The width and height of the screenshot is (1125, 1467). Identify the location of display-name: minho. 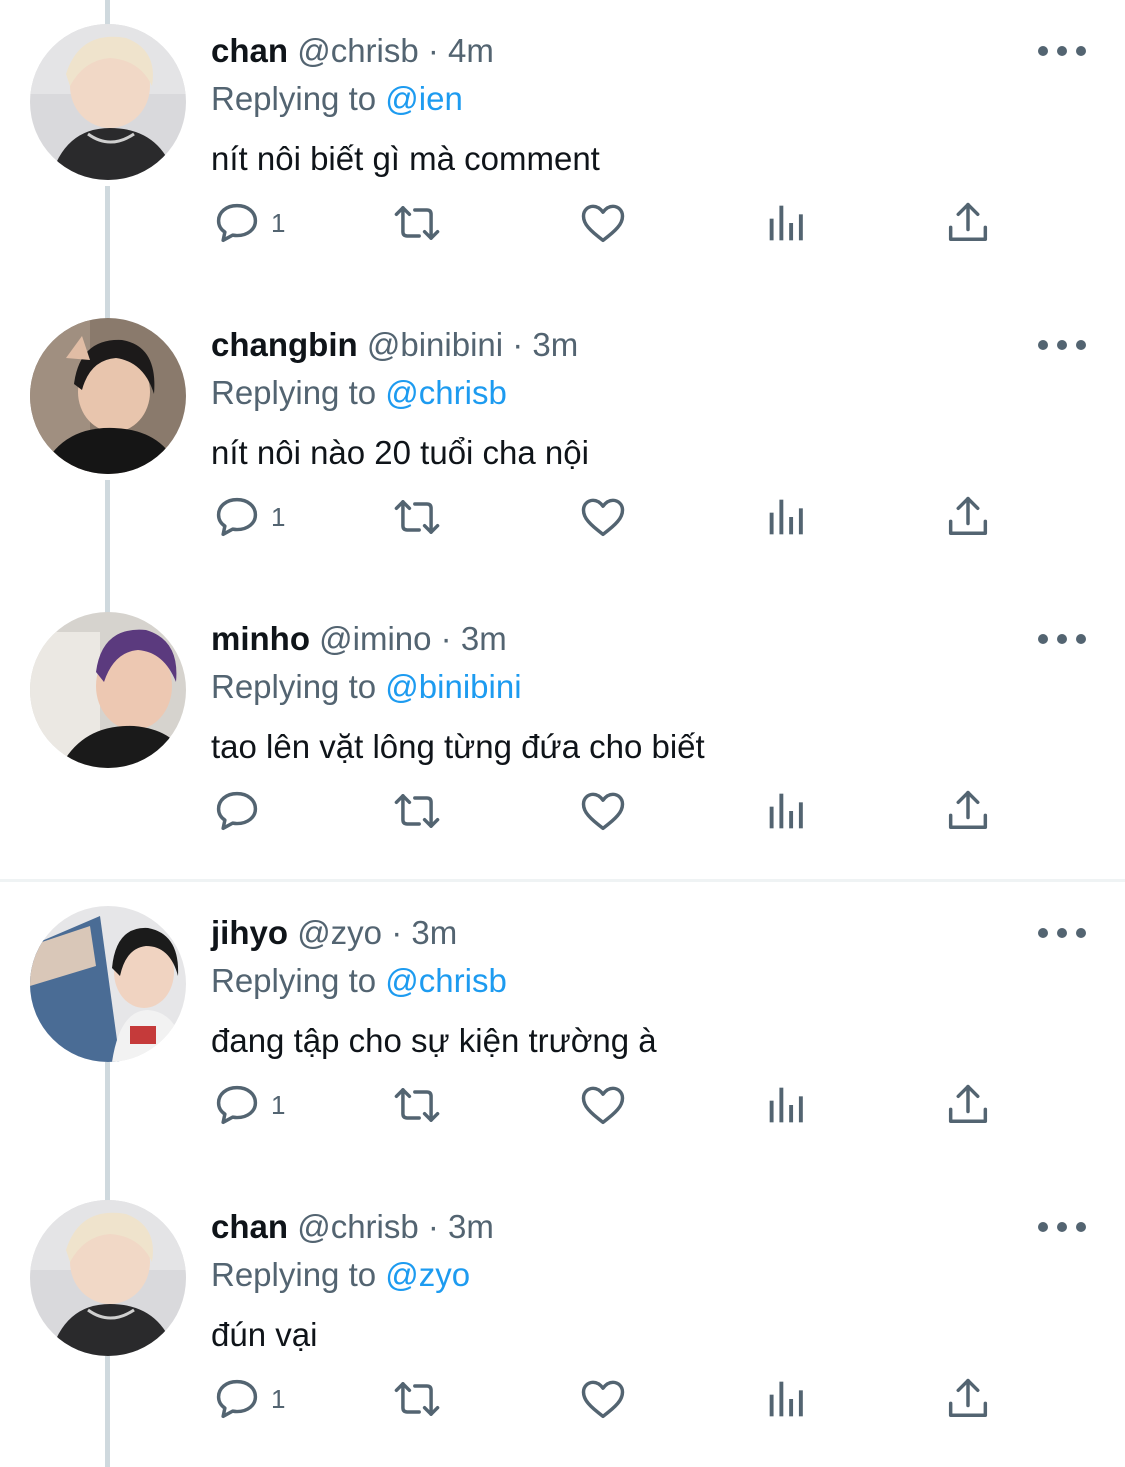
(260, 638).